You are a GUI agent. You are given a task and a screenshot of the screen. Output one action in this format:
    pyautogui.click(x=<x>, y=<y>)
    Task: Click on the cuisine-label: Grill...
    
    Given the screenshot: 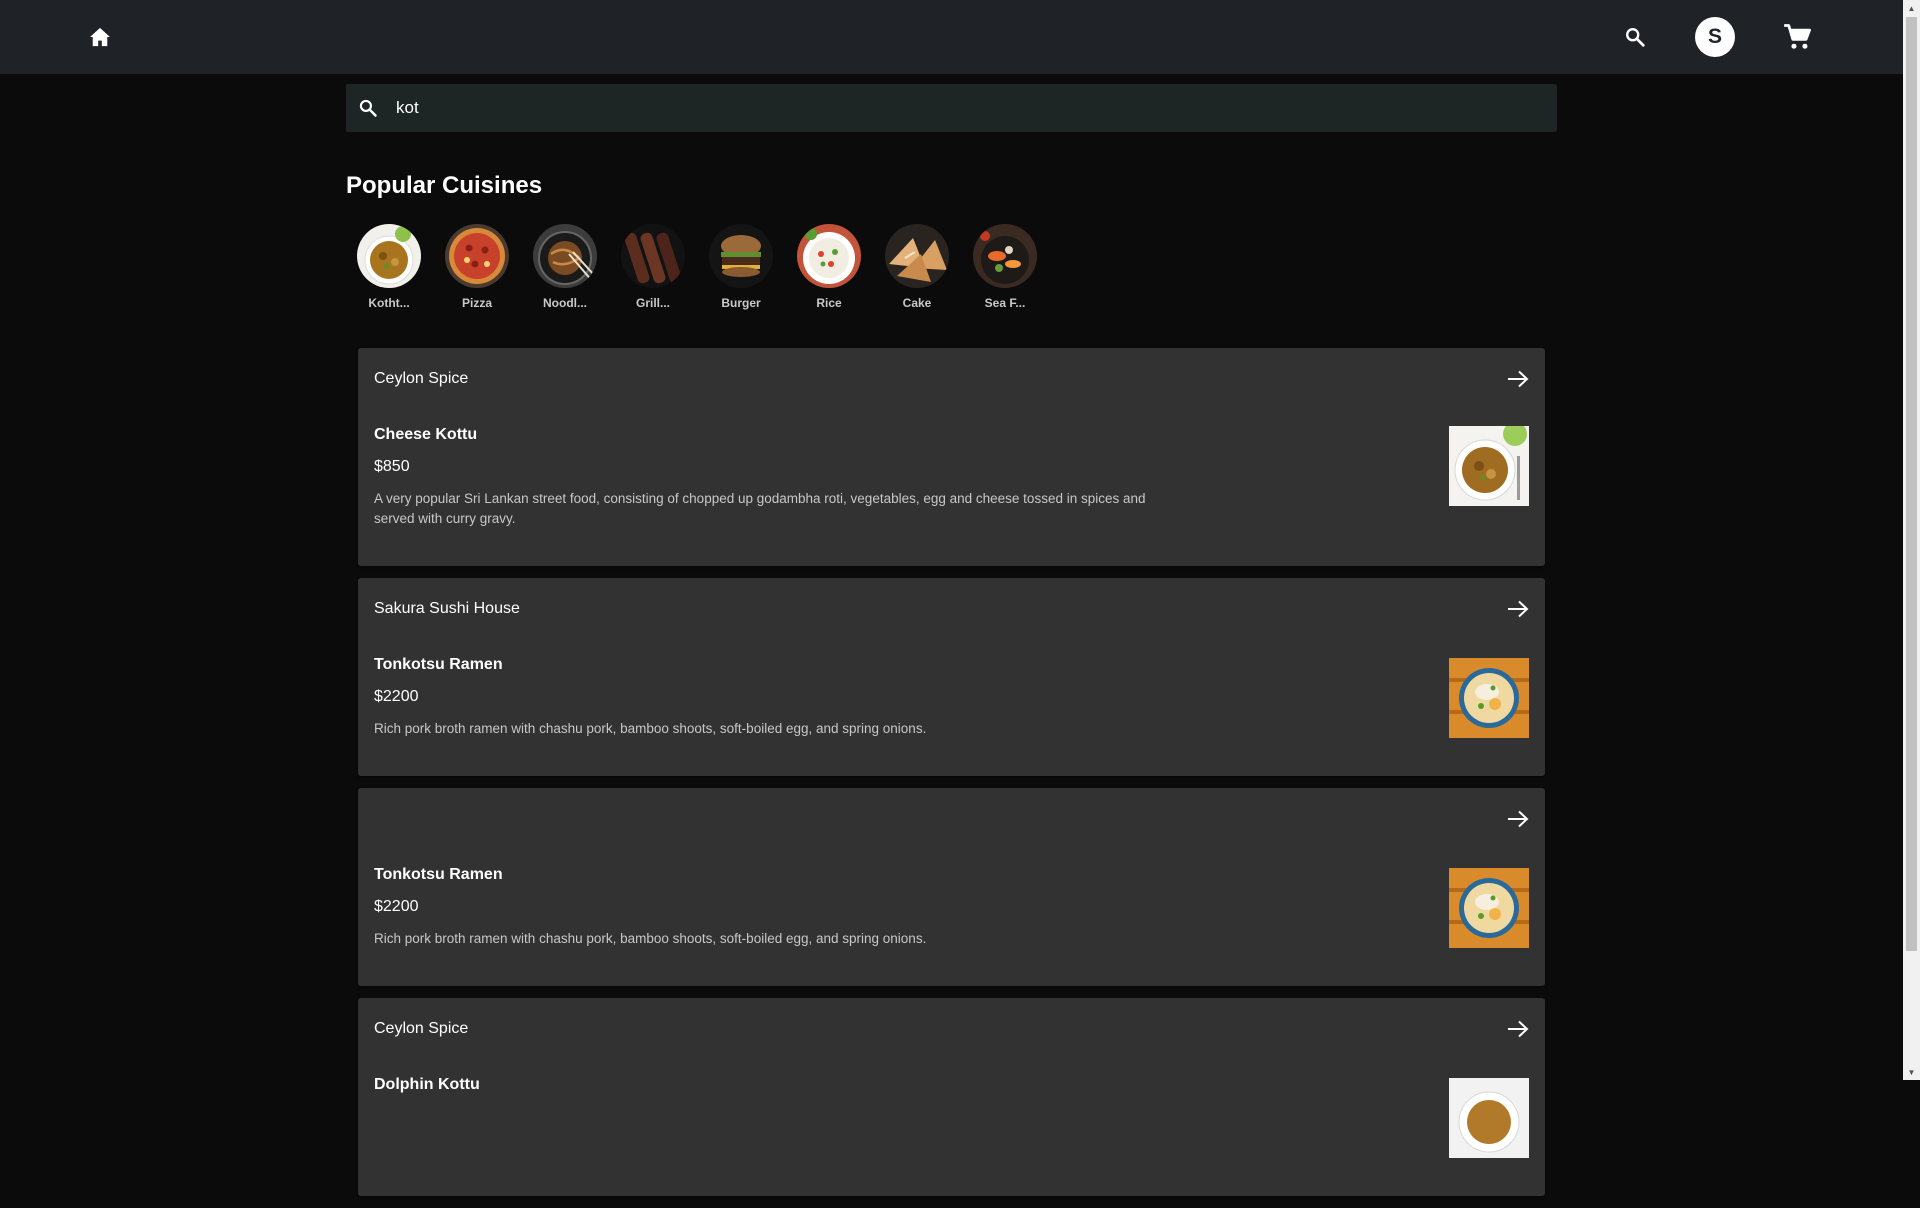 What is the action you would take?
    pyautogui.click(x=652, y=303)
    